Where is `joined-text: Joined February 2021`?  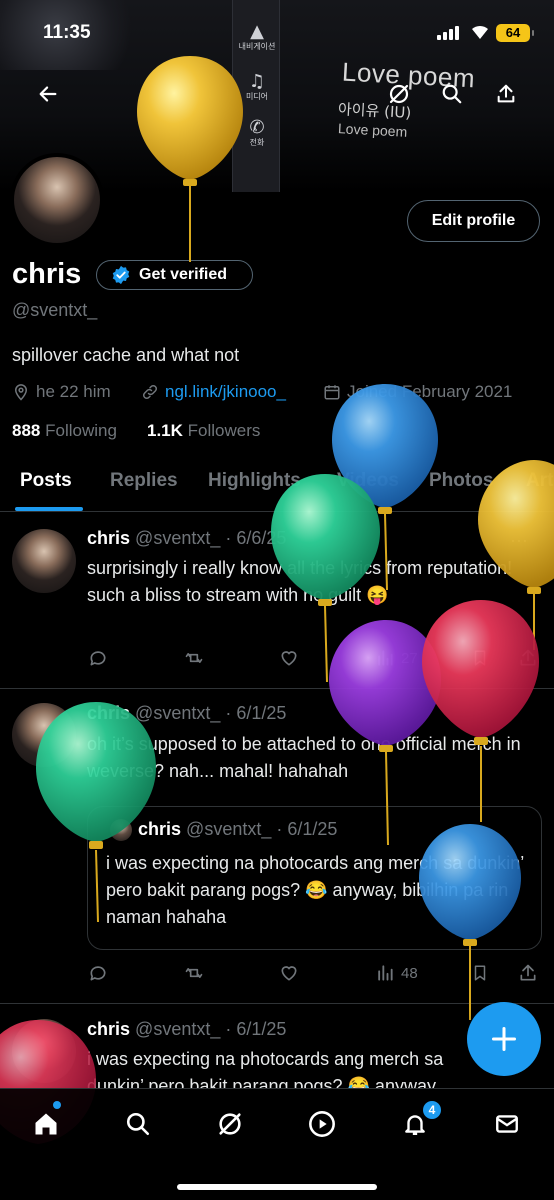 joined-text: Joined February 2021 is located at coordinates (430, 391).